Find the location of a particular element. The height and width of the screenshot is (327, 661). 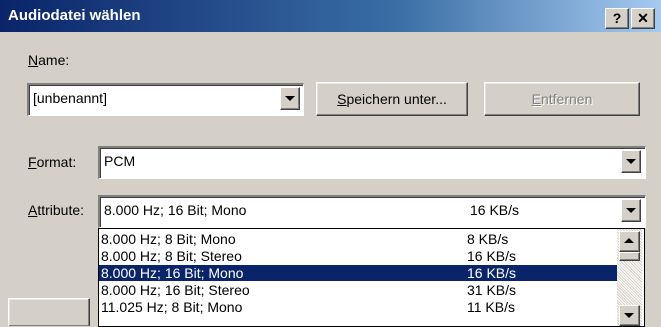

format-value: PCM is located at coordinates (120, 161).